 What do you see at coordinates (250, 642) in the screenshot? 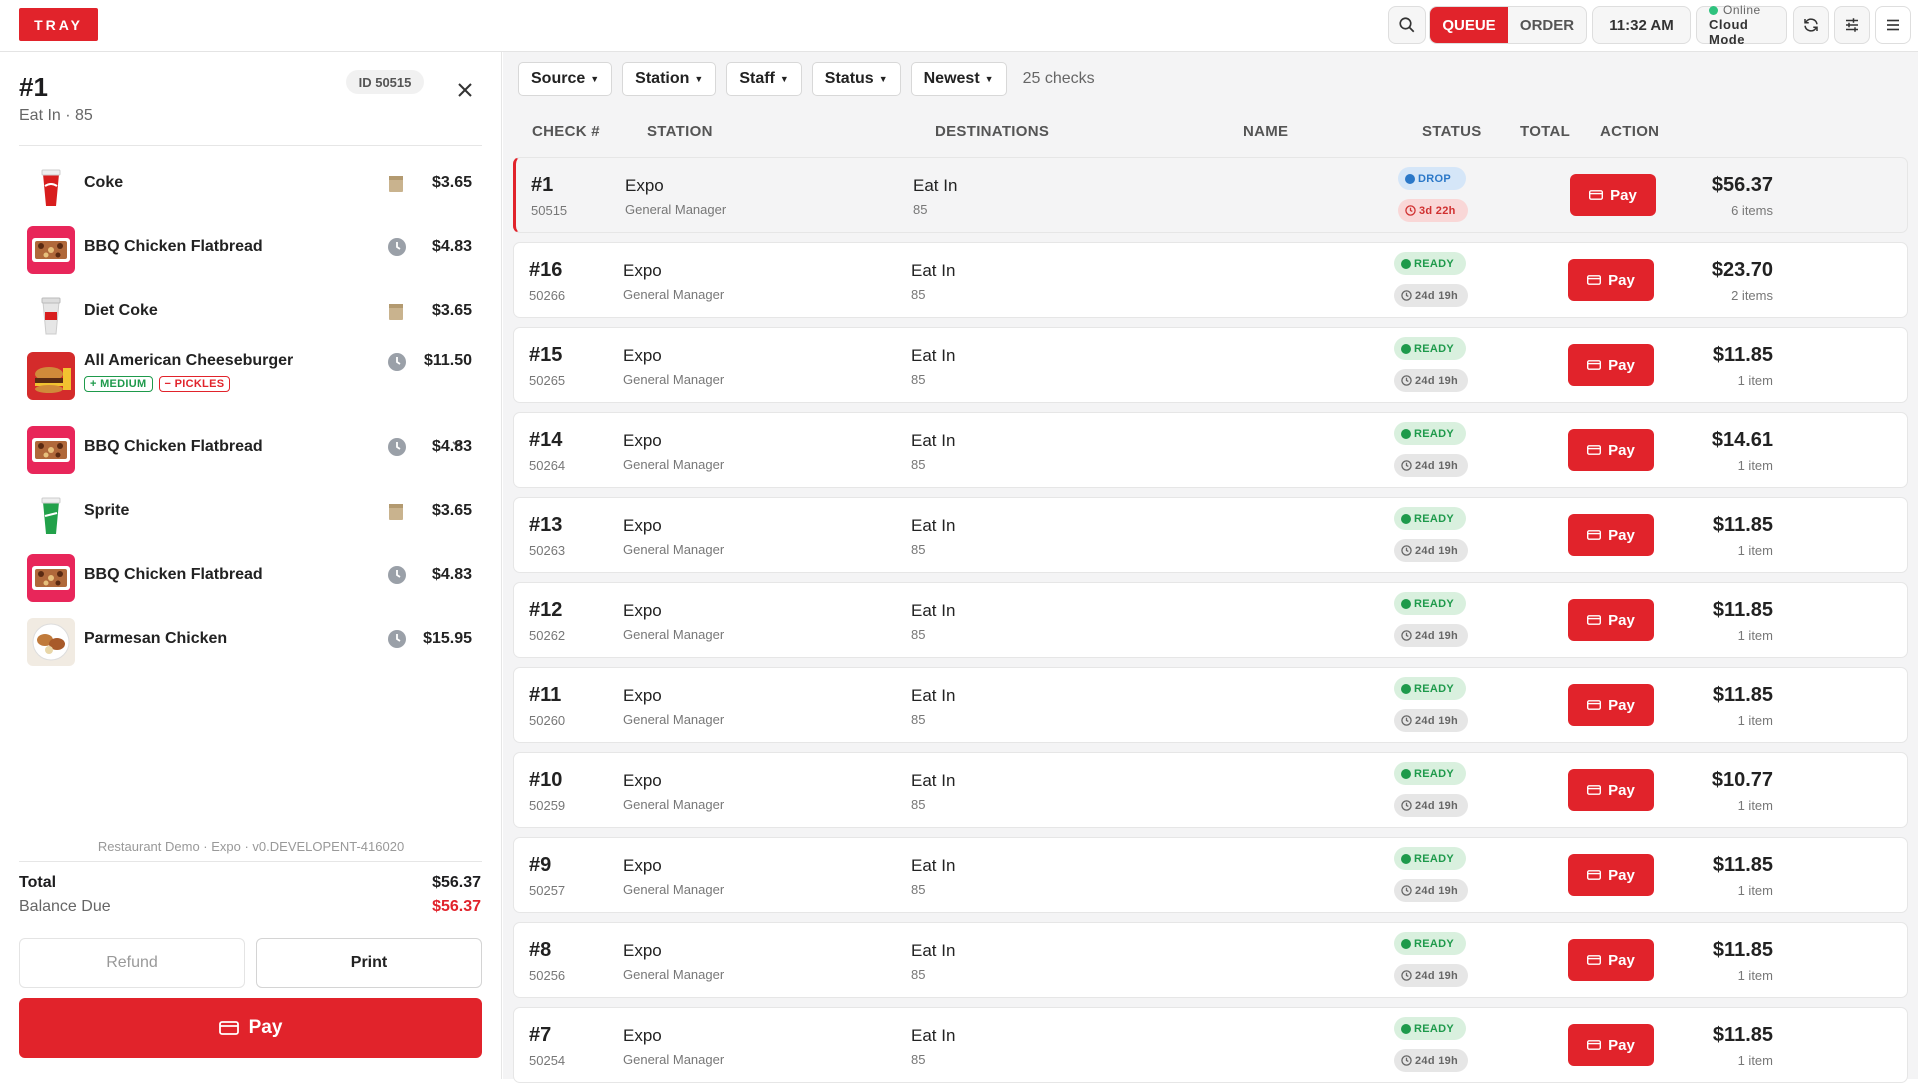
I see `order-item: Parmesan Chicken $15.95` at bounding box center [250, 642].